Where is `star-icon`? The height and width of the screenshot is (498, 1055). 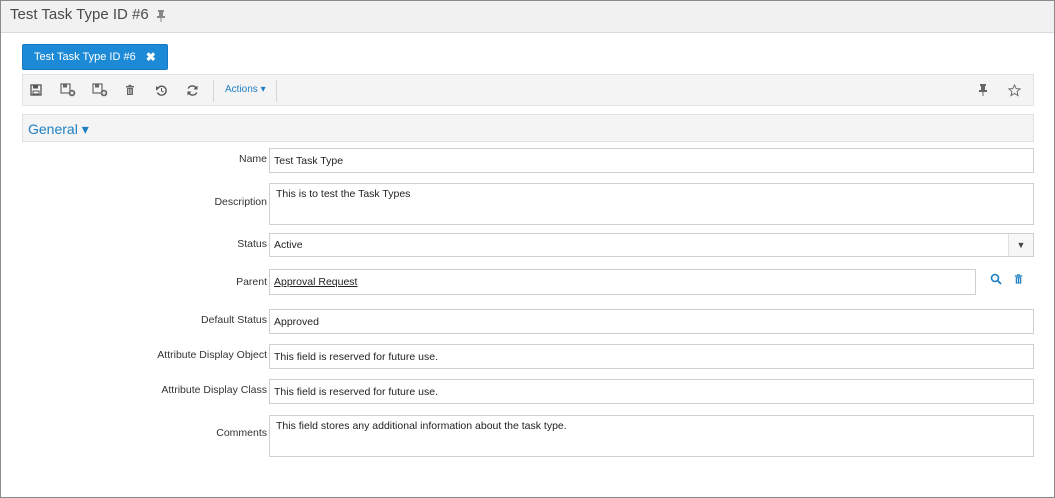 star-icon is located at coordinates (1014, 90).